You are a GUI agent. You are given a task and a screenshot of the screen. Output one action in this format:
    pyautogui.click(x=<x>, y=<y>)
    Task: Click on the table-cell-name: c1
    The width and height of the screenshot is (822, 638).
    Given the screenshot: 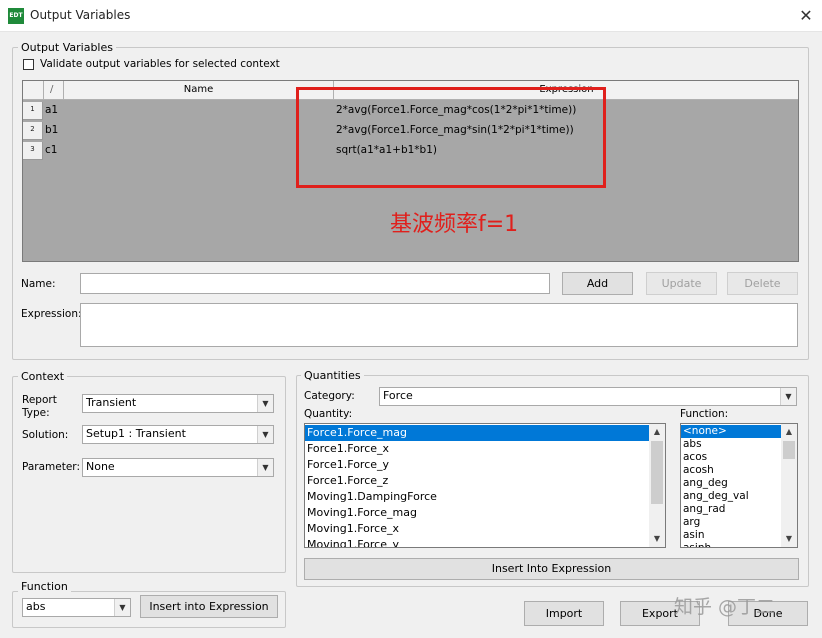 What is the action you would take?
    pyautogui.click(x=51, y=150)
    